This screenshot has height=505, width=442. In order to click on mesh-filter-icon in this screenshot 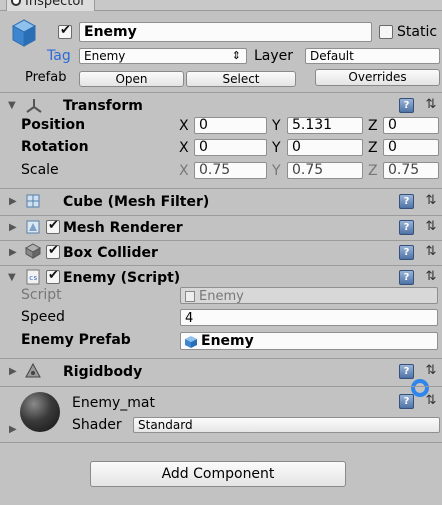, I will do `click(33, 201)`.